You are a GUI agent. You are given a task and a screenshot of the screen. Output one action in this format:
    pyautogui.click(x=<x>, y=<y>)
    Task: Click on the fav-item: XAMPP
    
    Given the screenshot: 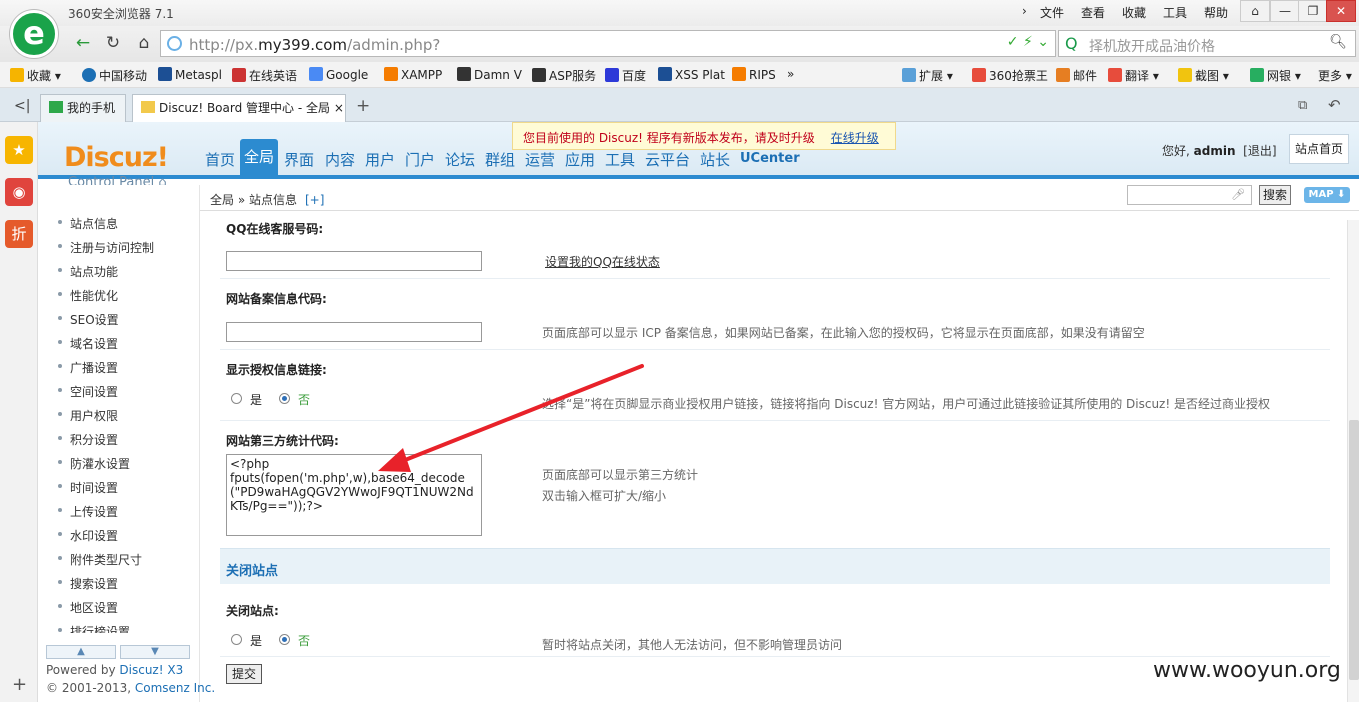 What is the action you would take?
    pyautogui.click(x=413, y=74)
    